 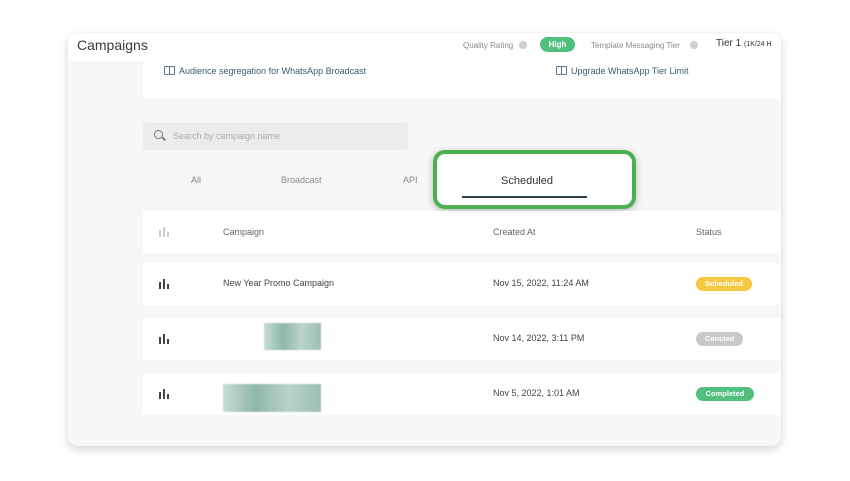 I want to click on created-at: Nov 14, 2022, 3:11 PM, so click(x=539, y=338).